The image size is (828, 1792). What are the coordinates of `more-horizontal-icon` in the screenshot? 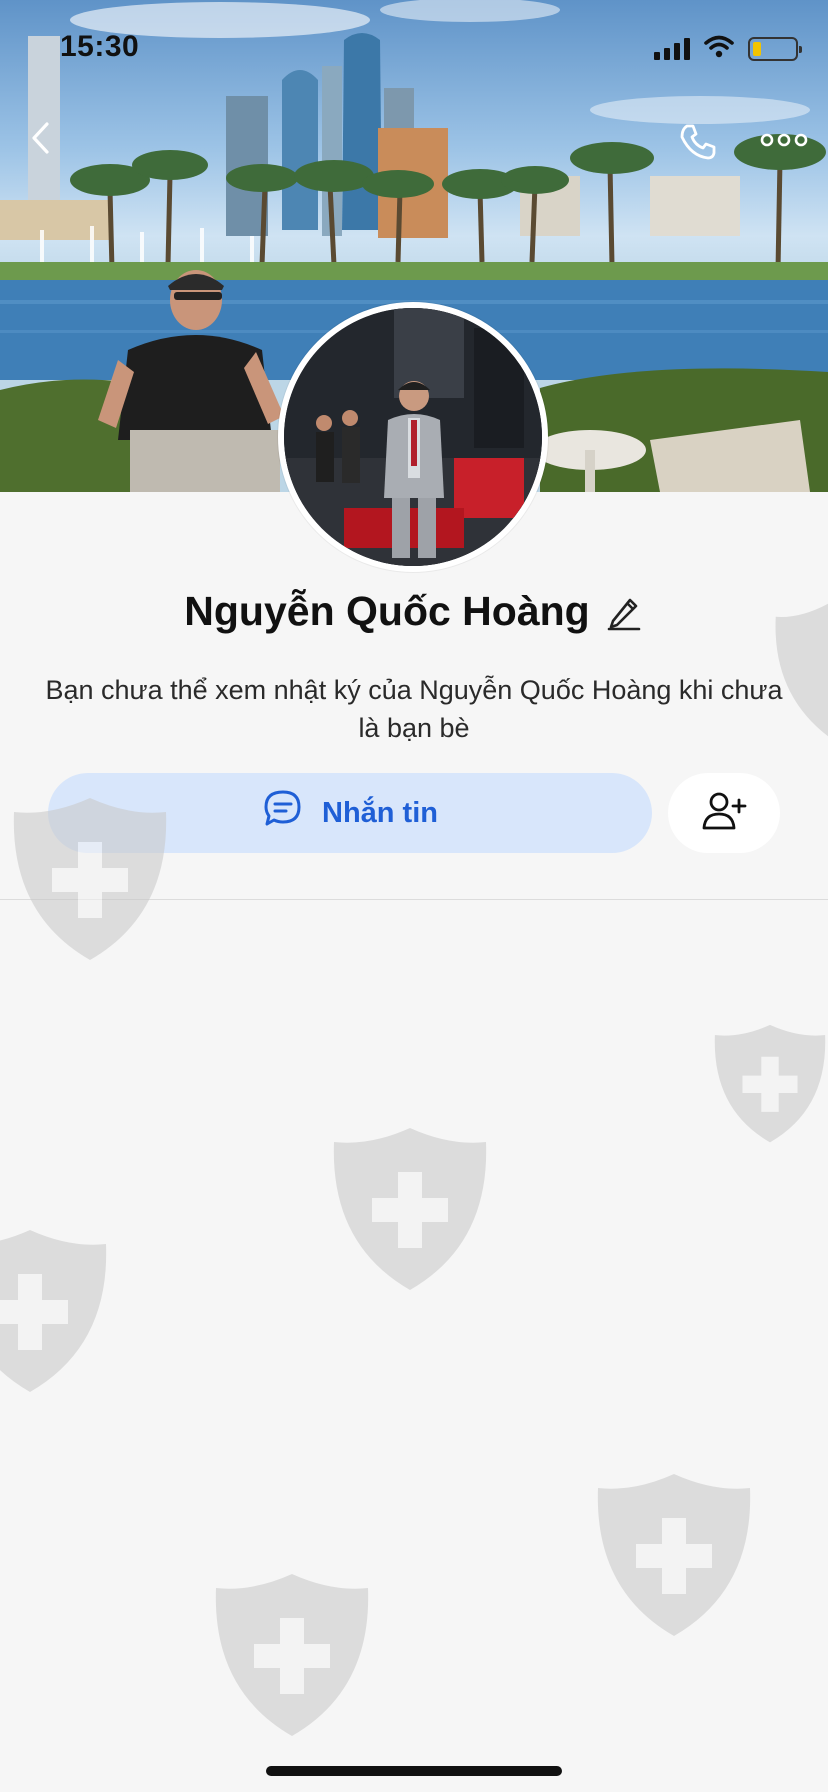 It's located at (784, 142).